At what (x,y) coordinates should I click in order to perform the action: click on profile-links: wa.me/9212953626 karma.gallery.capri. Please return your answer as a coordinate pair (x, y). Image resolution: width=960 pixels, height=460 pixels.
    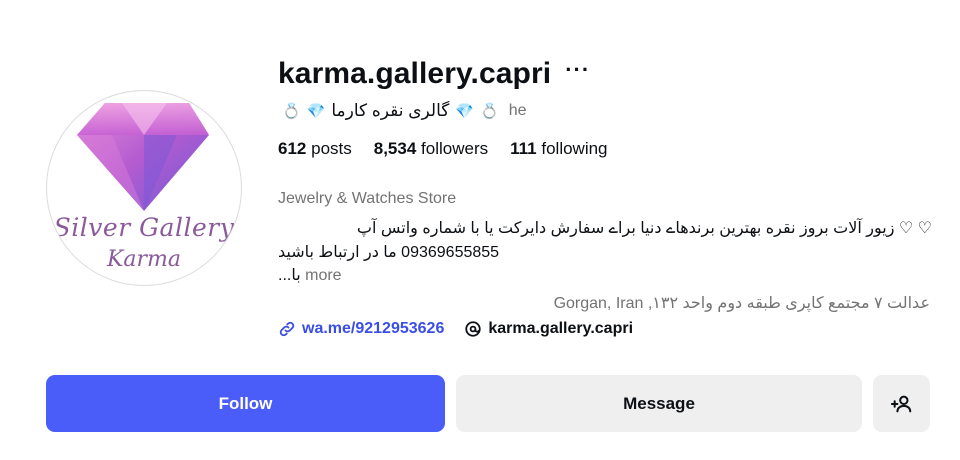
    Looking at the image, I should click on (455, 329).